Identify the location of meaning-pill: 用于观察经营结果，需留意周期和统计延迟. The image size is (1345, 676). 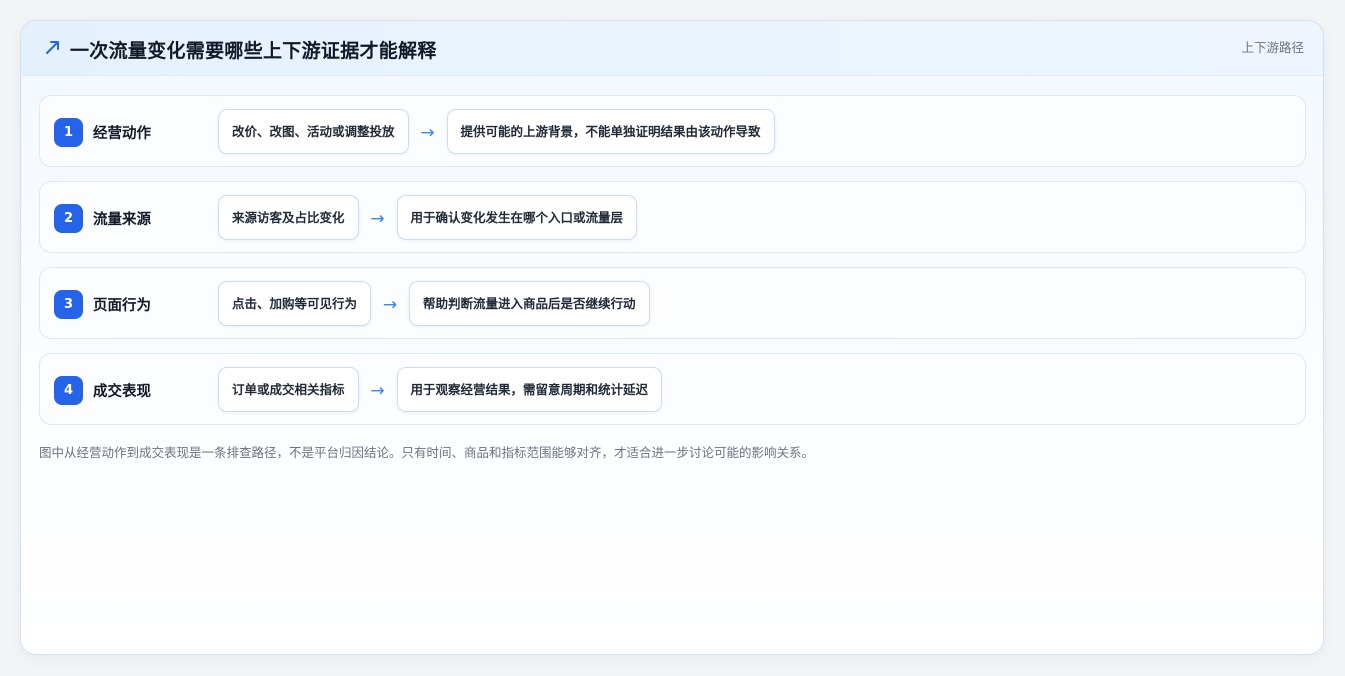
(529, 389).